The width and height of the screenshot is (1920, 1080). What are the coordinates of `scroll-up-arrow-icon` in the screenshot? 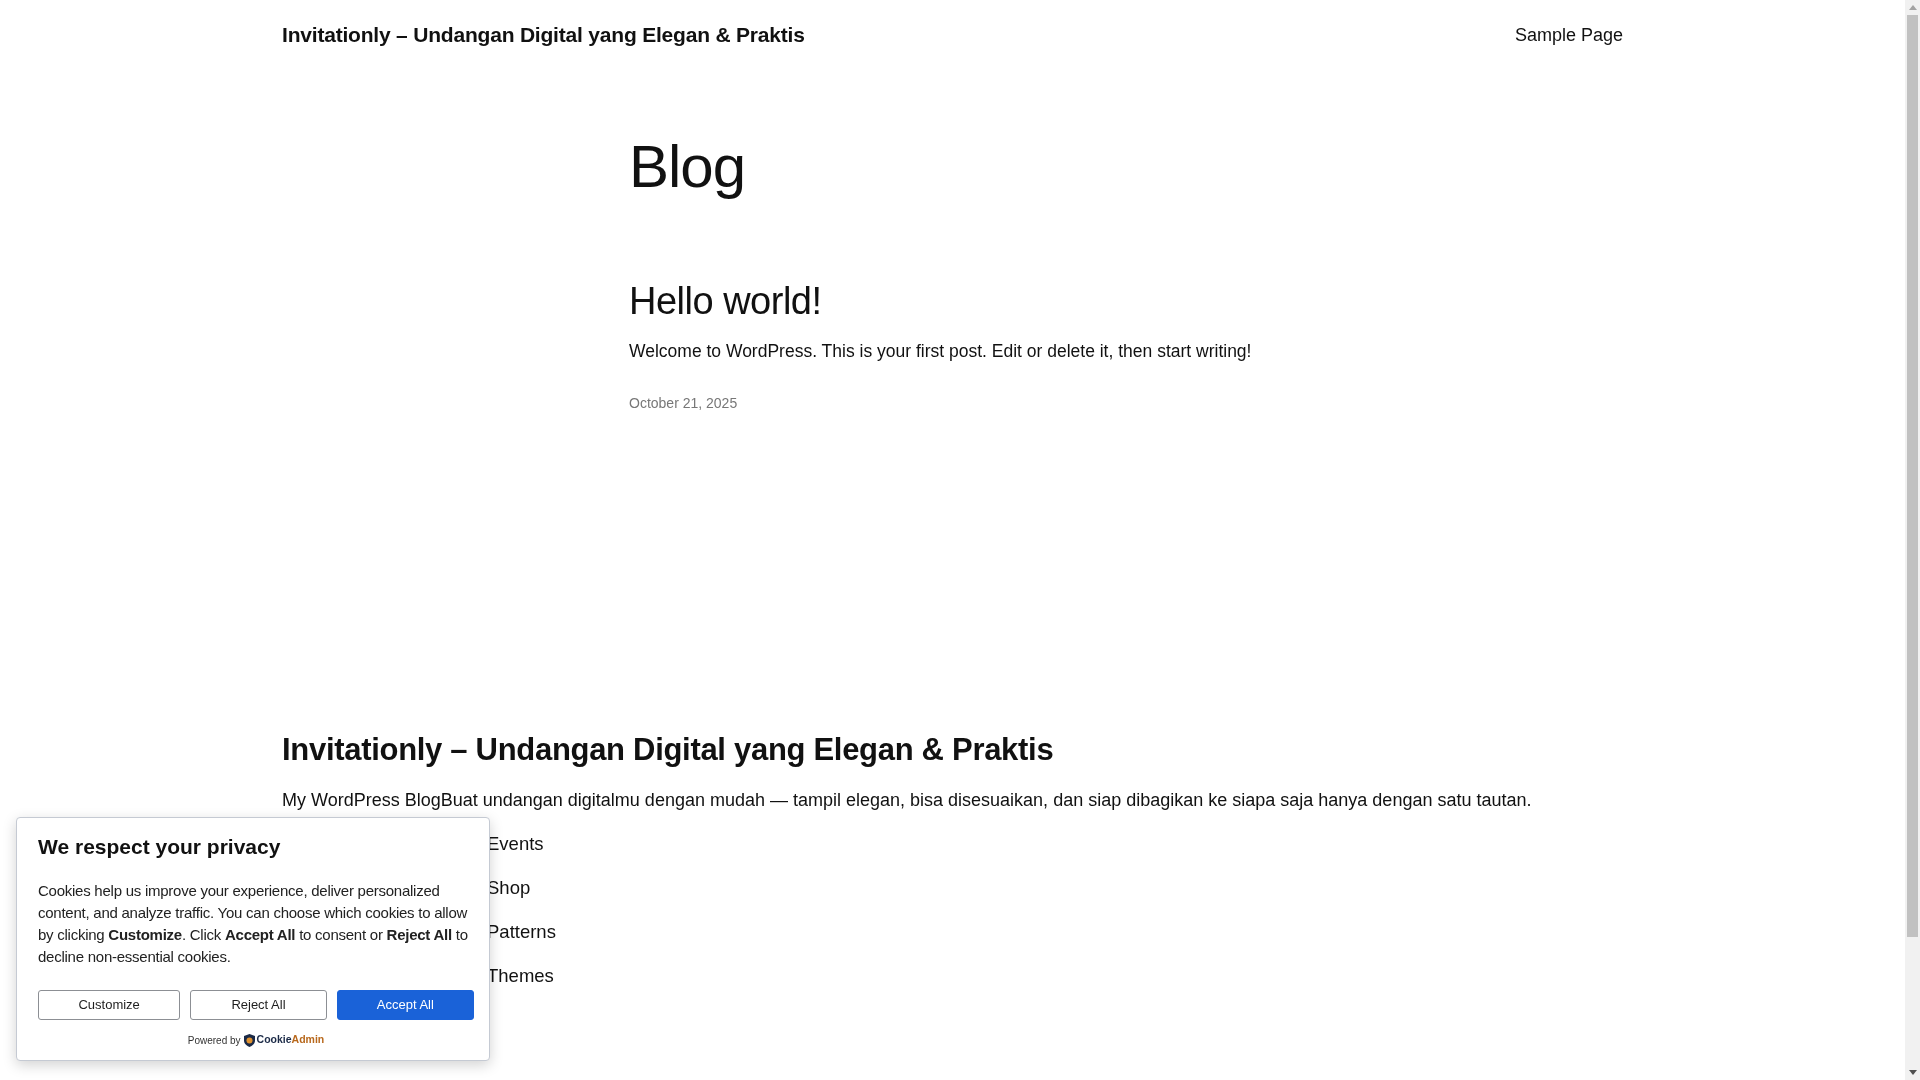 It's located at (1912, 7).